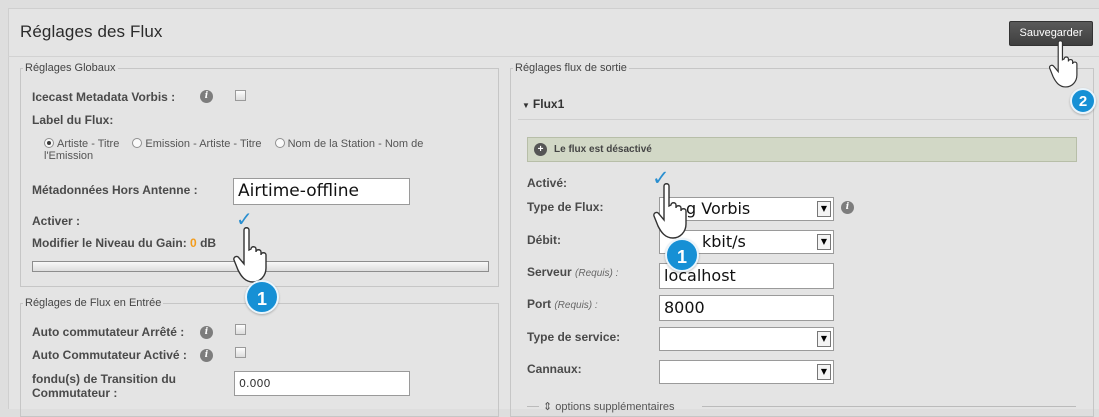 The image size is (1099, 417). What do you see at coordinates (562, 304) in the screenshot?
I see `port-label: Port (Requis) :` at bounding box center [562, 304].